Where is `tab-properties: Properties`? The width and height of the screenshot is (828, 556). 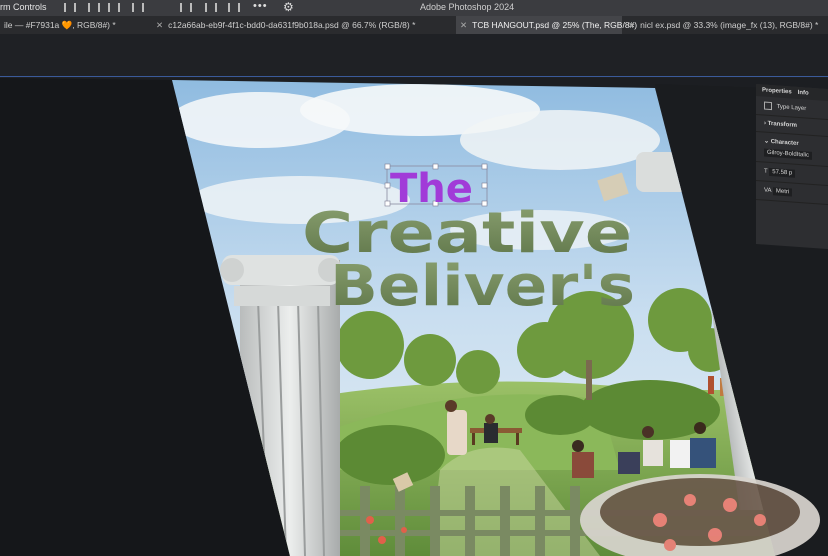
tab-properties: Properties is located at coordinates (777, 91).